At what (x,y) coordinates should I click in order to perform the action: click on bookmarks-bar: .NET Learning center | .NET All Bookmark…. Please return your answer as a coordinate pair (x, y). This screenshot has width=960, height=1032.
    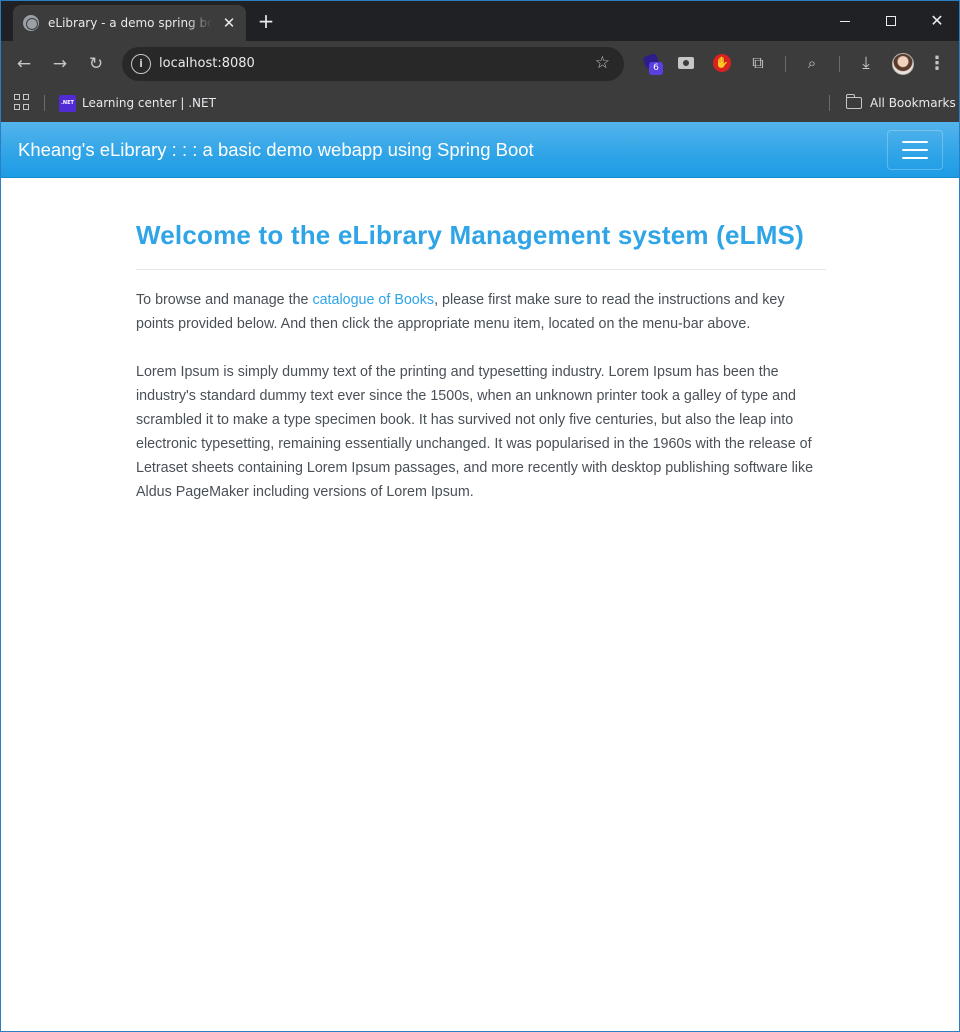
    Looking at the image, I should click on (480, 104).